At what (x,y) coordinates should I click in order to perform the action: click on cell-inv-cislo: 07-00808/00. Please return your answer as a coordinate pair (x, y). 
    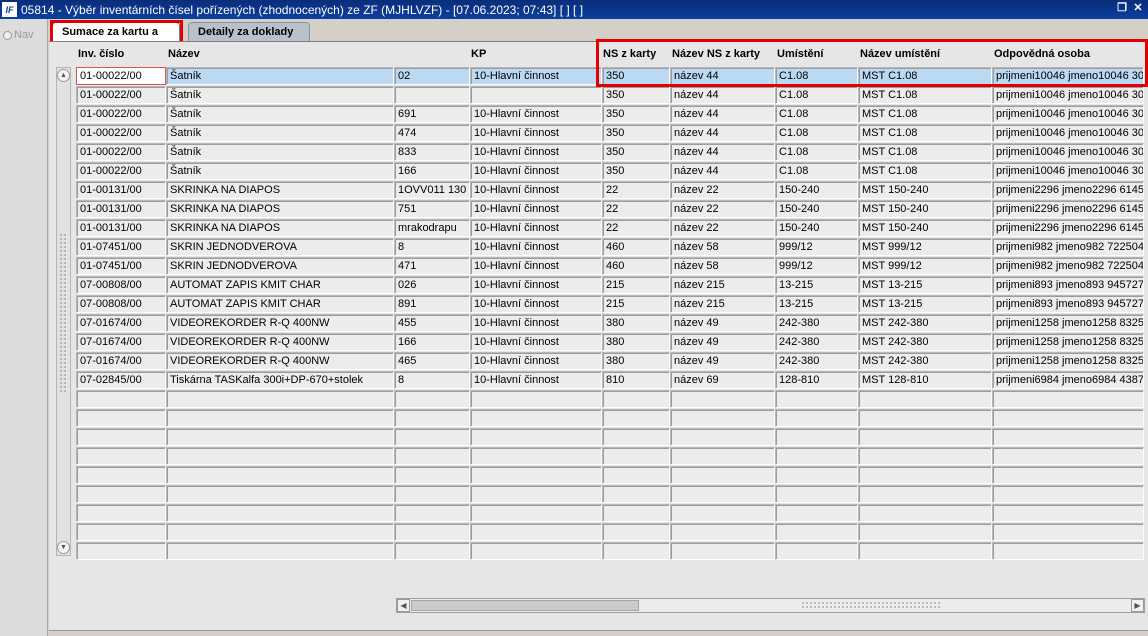
    Looking at the image, I should click on (121, 285).